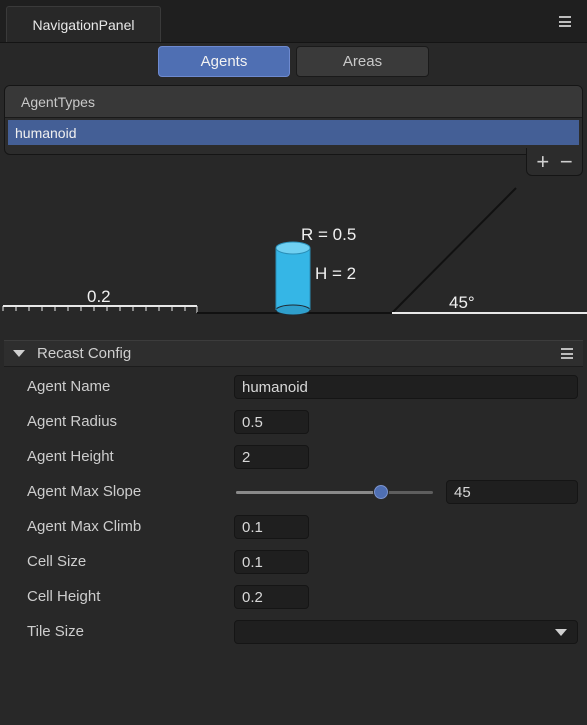 The image size is (587, 725). Describe the element at coordinates (271, 422) in the screenshot. I see `agent-radius-input: 0.5` at that location.